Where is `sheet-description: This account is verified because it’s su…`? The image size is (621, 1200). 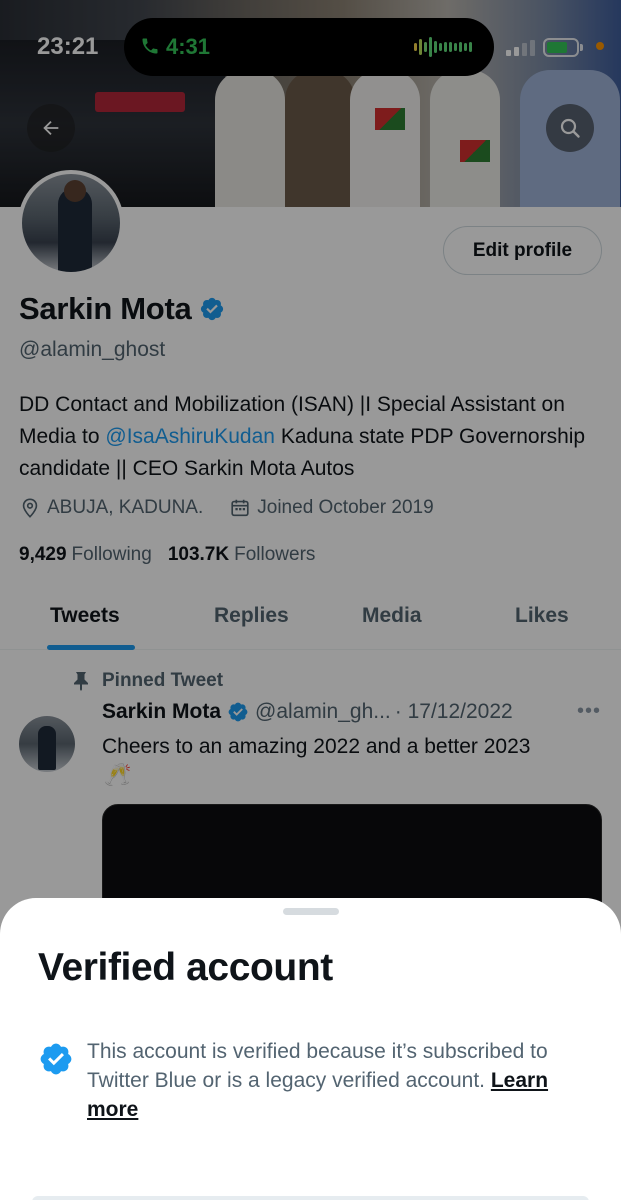
sheet-description: This account is verified because it’s su… is located at coordinates (337, 1080).